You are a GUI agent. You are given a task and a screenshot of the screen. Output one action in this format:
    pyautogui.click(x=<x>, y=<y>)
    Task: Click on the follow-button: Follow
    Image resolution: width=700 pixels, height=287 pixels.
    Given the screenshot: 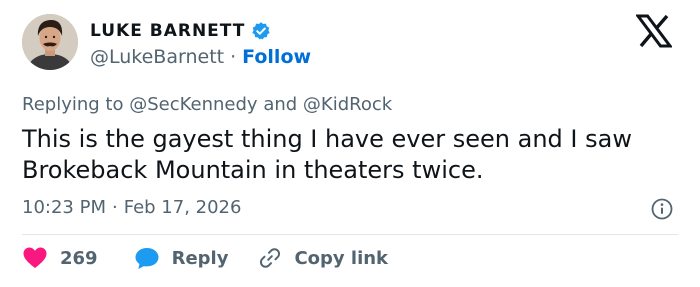 What is the action you would take?
    pyautogui.click(x=276, y=57)
    